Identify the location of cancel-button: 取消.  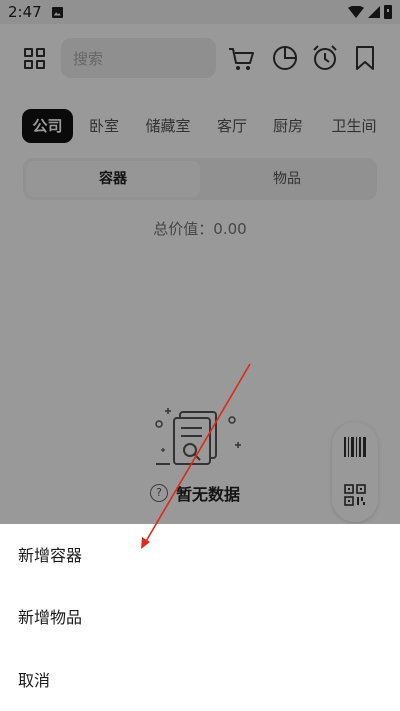
(198, 681).